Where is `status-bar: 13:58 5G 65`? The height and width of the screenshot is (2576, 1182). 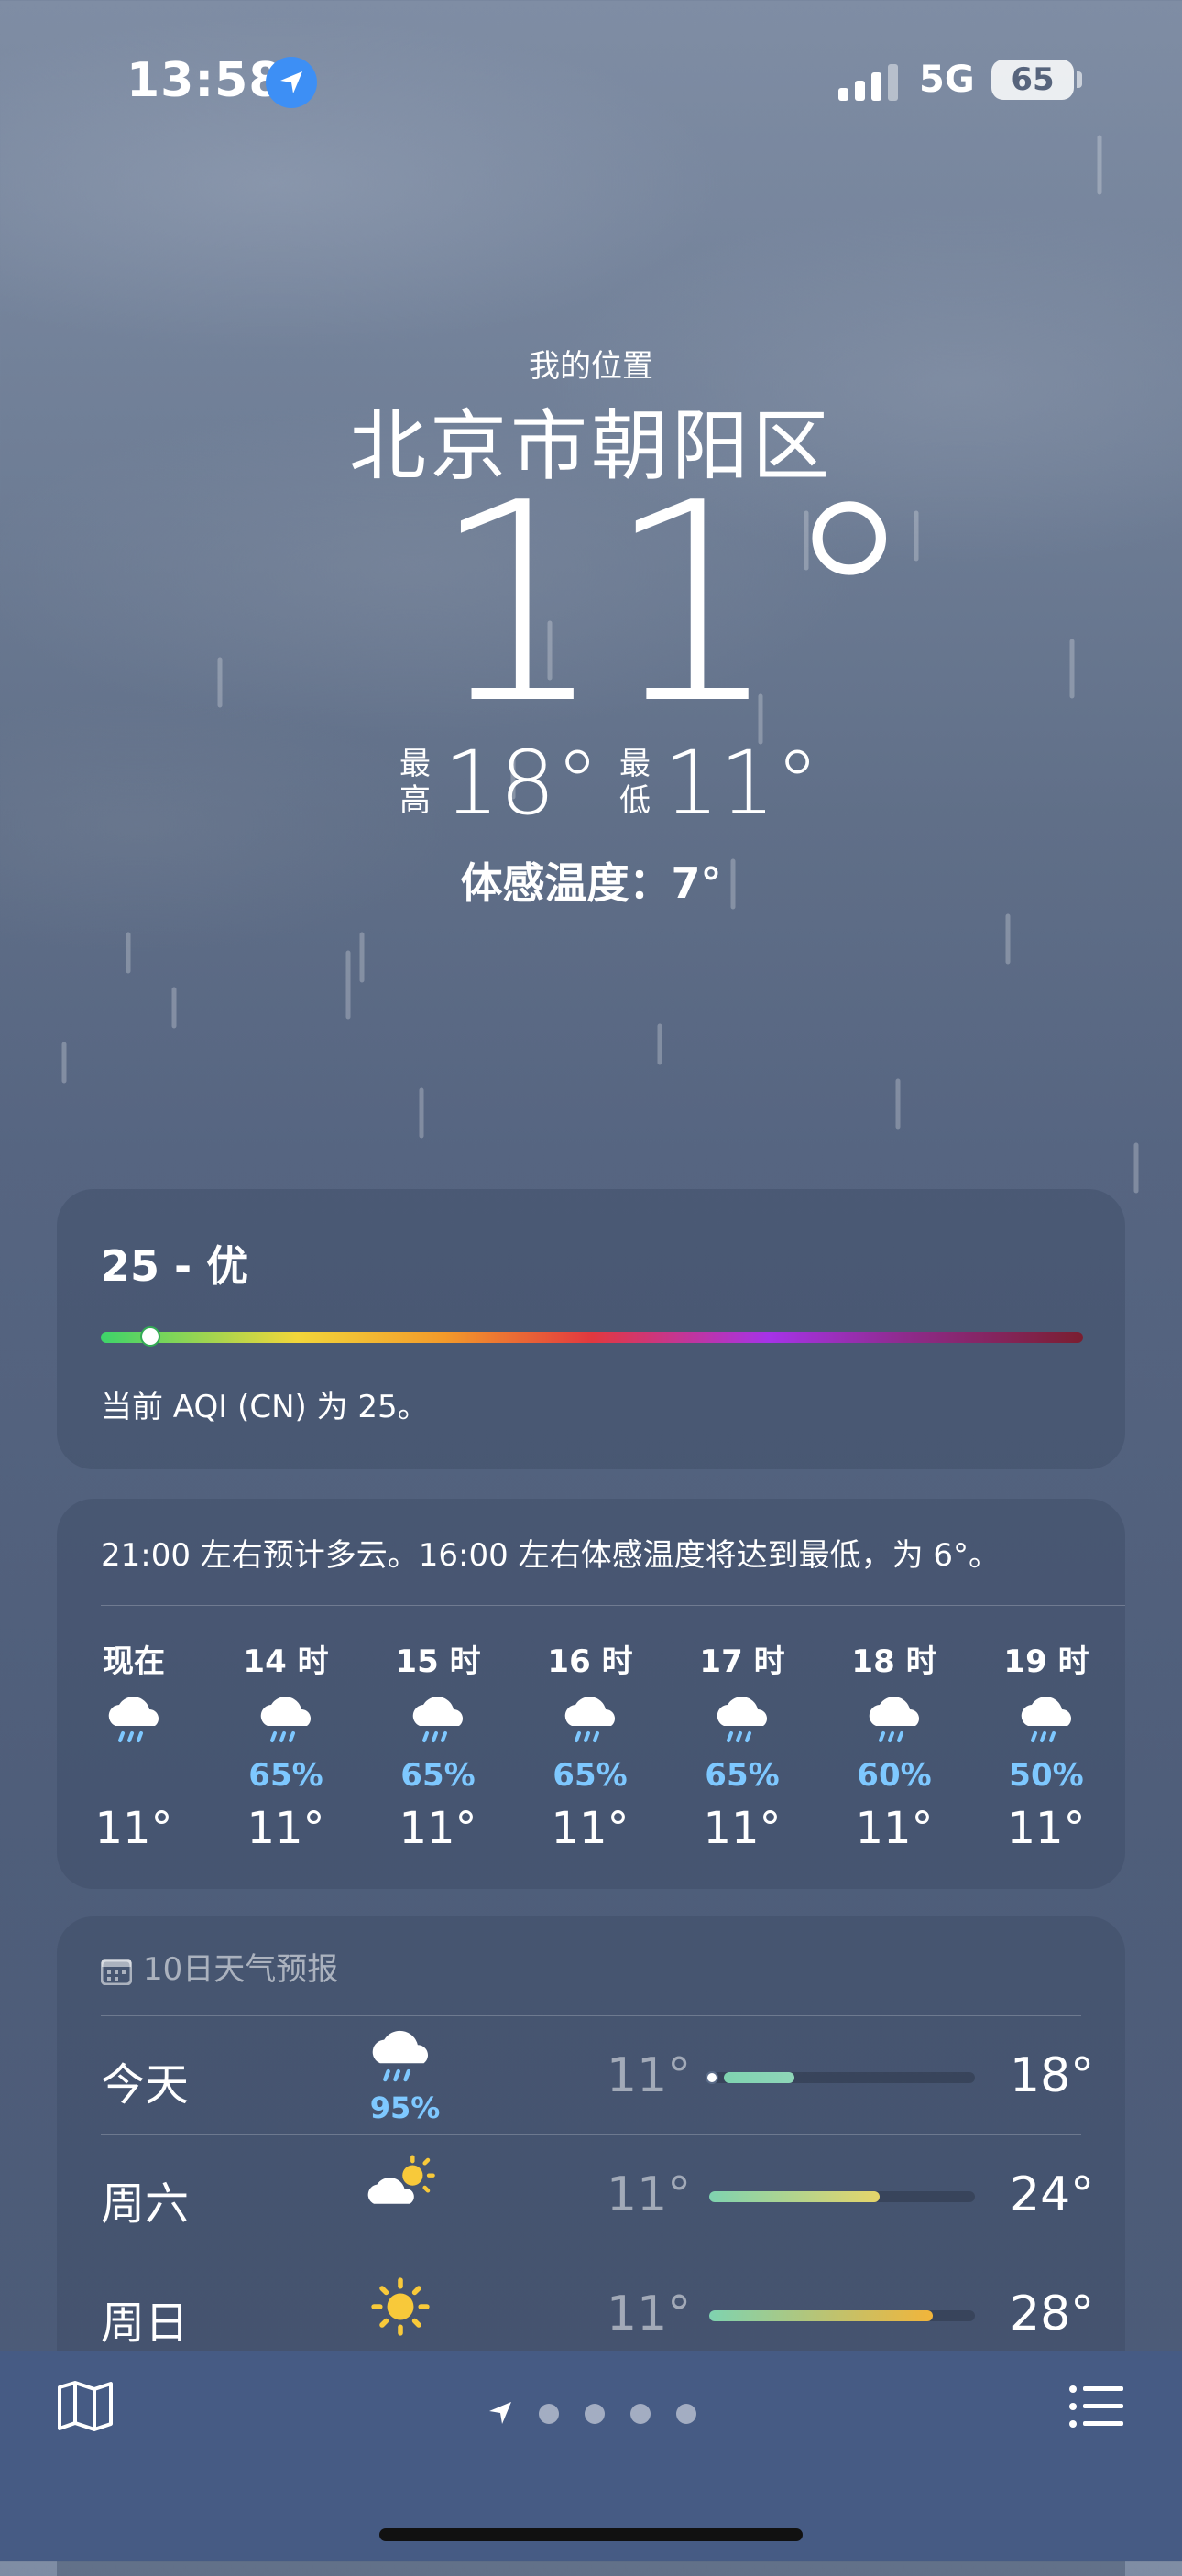
status-bar: 13:58 5G 65 is located at coordinates (591, 78).